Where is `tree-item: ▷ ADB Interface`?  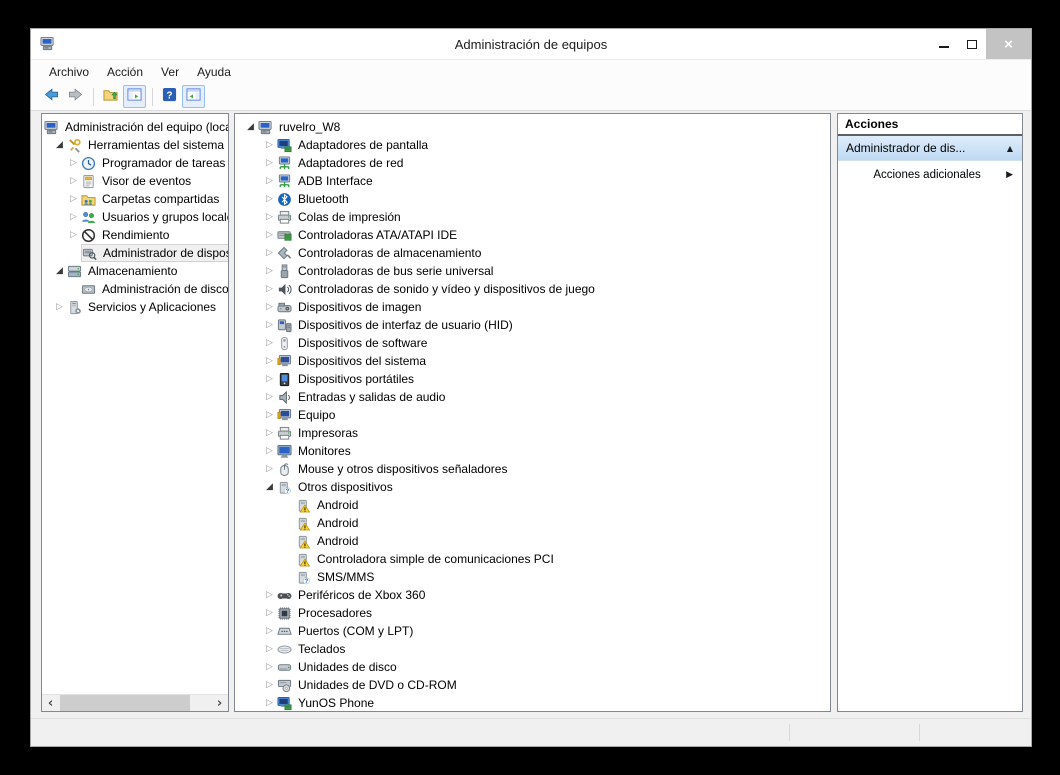
tree-item: ▷ ADB Interface is located at coordinates (532, 181).